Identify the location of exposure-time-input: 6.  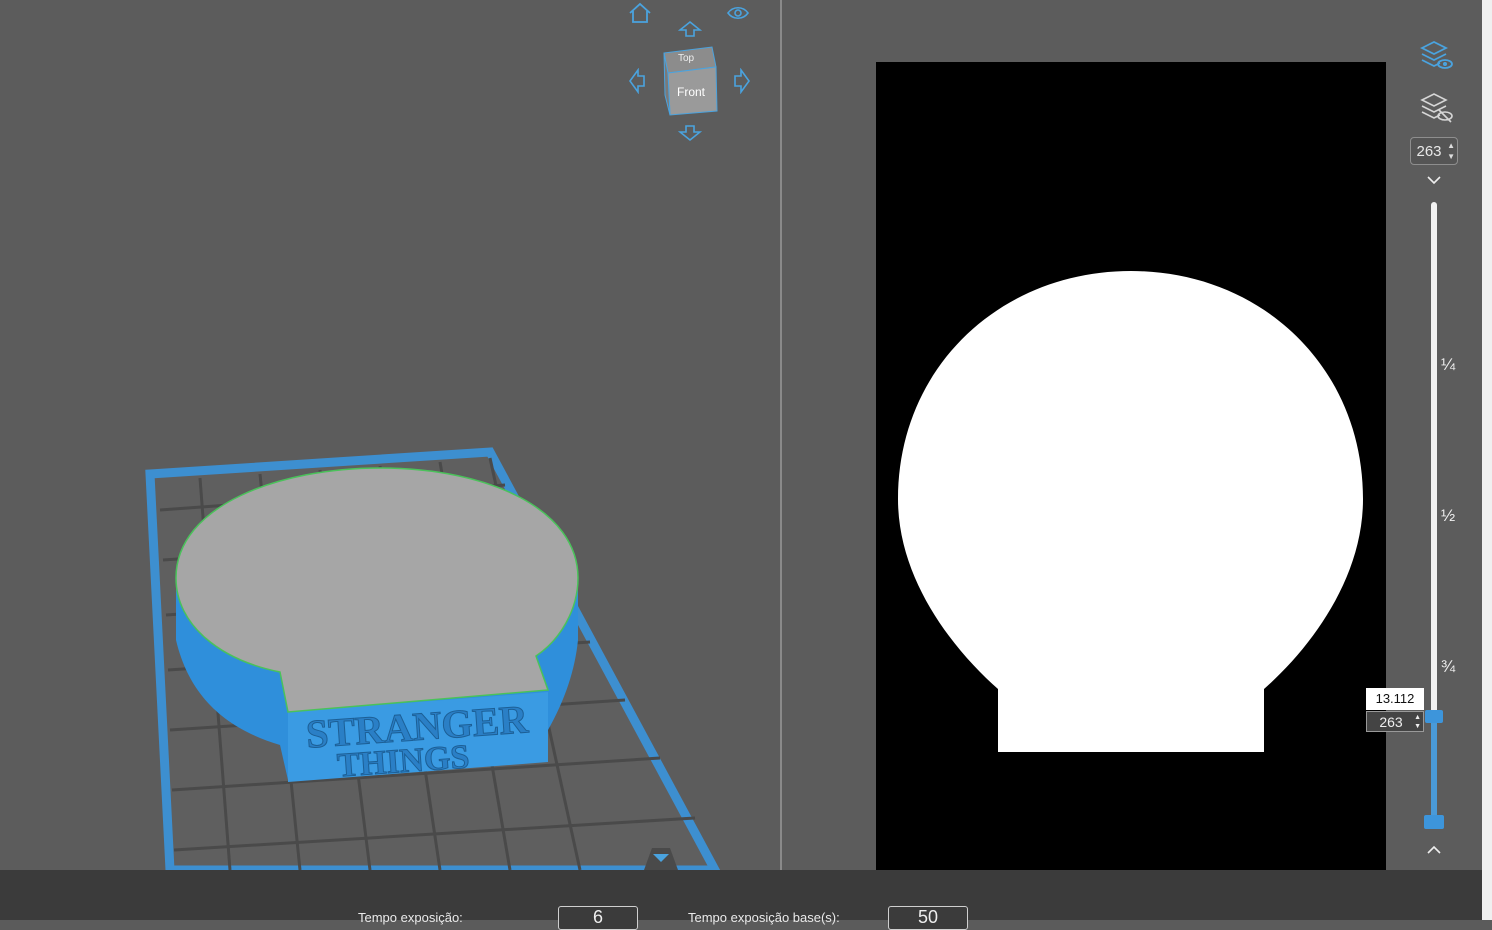
(598, 918).